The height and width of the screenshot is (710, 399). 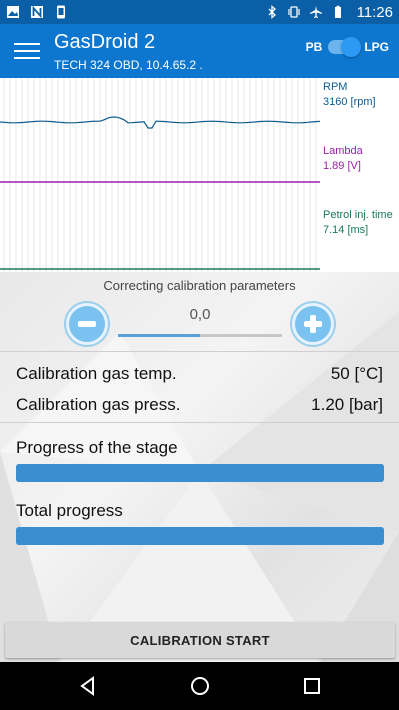 I want to click on status-bar: 11:26, so click(x=199, y=12).